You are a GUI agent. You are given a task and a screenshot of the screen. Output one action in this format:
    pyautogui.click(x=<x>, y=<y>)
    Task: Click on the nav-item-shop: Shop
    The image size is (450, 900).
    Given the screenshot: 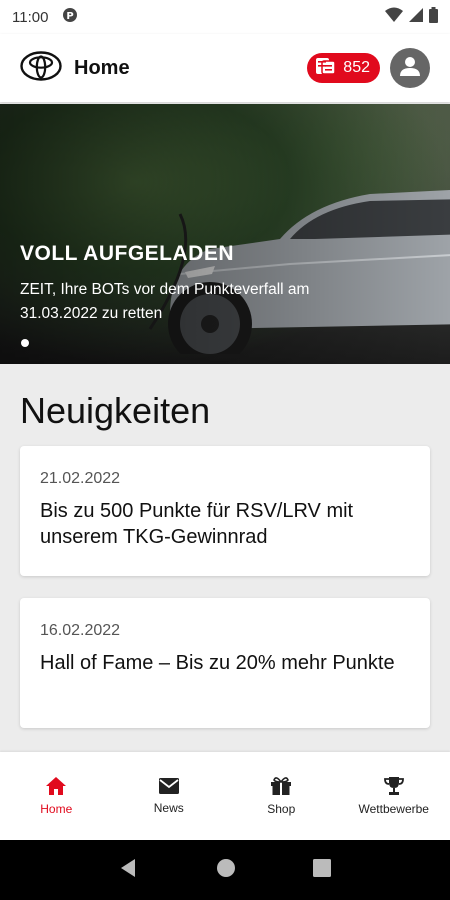 What is the action you would take?
    pyautogui.click(x=281, y=796)
    